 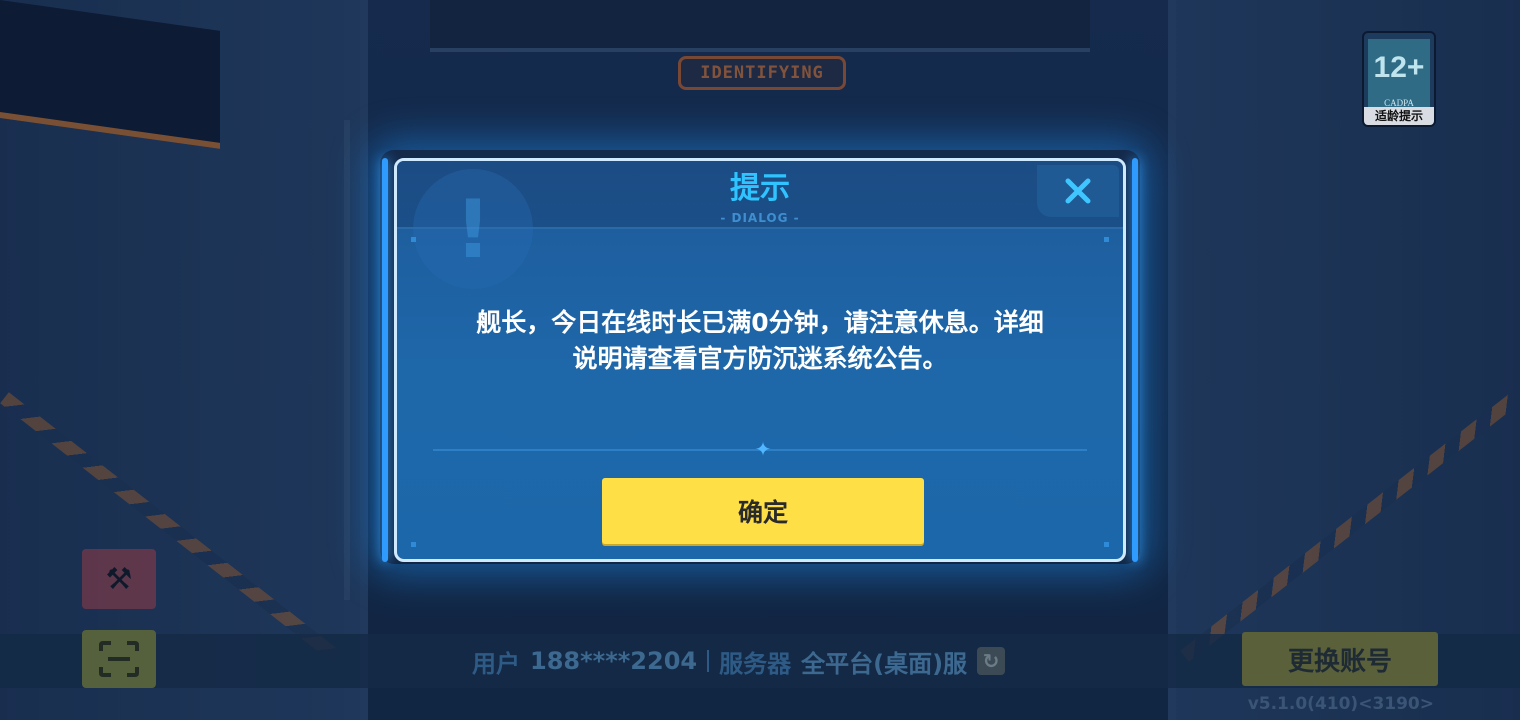 I want to click on version-label: v5.1.0(410)<3190>, so click(x=1340, y=704).